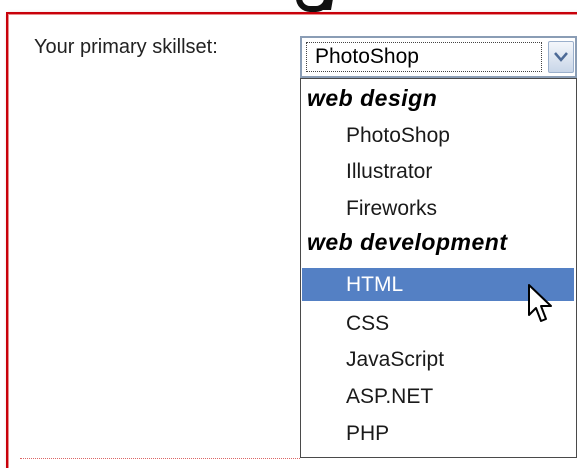  Describe the element at coordinates (407, 242) in the screenshot. I see `optgroup-web-development: web development` at that location.